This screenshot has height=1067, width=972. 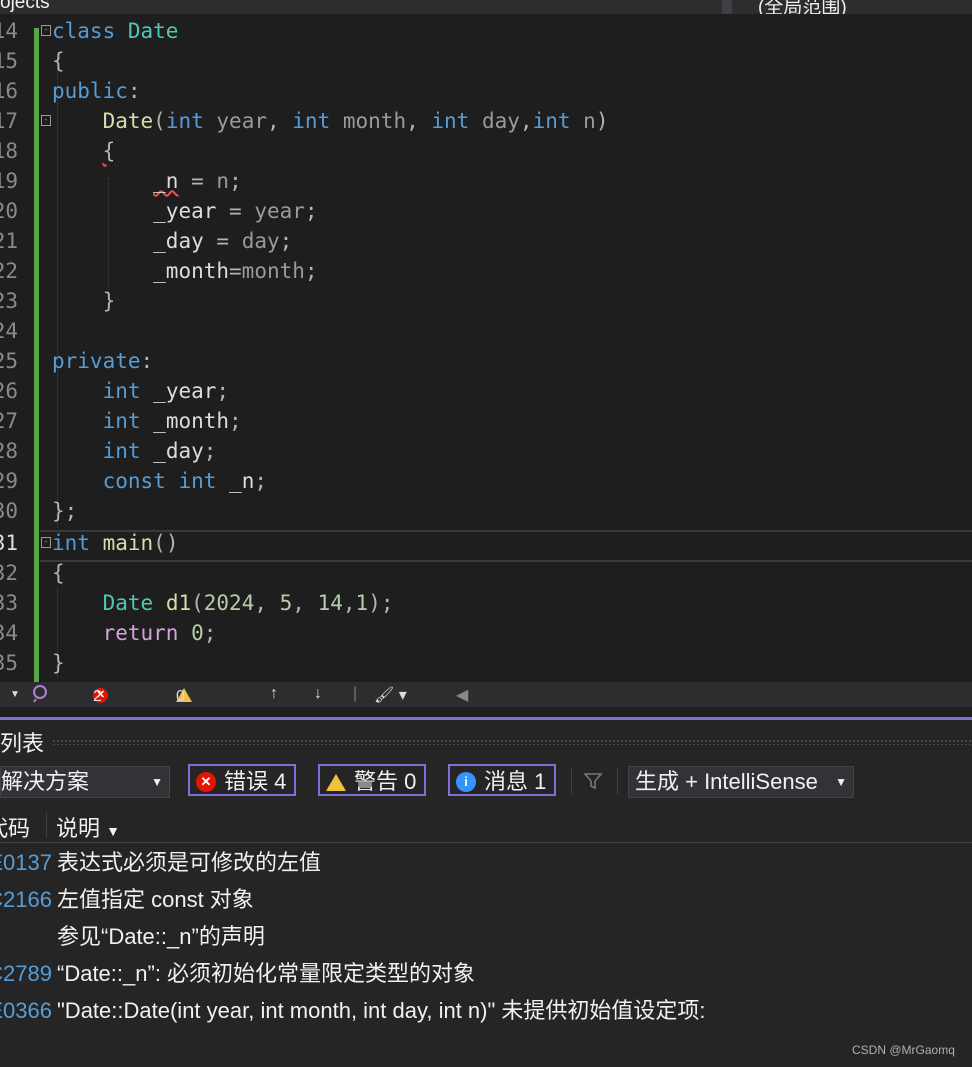 I want to click on messages-filter-button: i 消息 1, so click(x=502, y=780).